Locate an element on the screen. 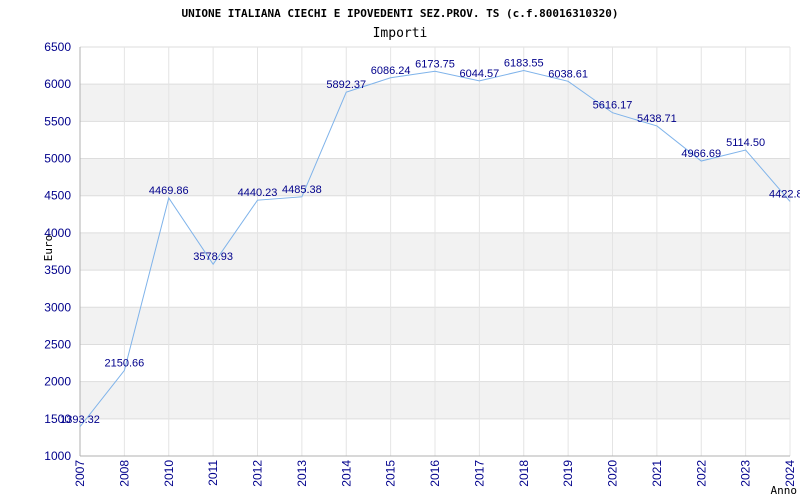  data-label: 4966.69 is located at coordinates (701, 154).